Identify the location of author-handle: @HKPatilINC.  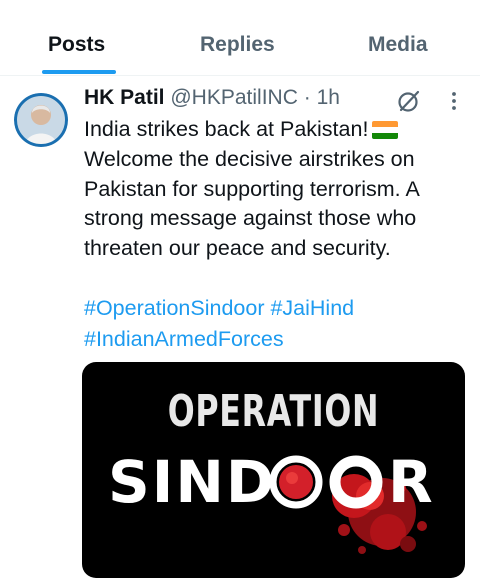
(234, 97).